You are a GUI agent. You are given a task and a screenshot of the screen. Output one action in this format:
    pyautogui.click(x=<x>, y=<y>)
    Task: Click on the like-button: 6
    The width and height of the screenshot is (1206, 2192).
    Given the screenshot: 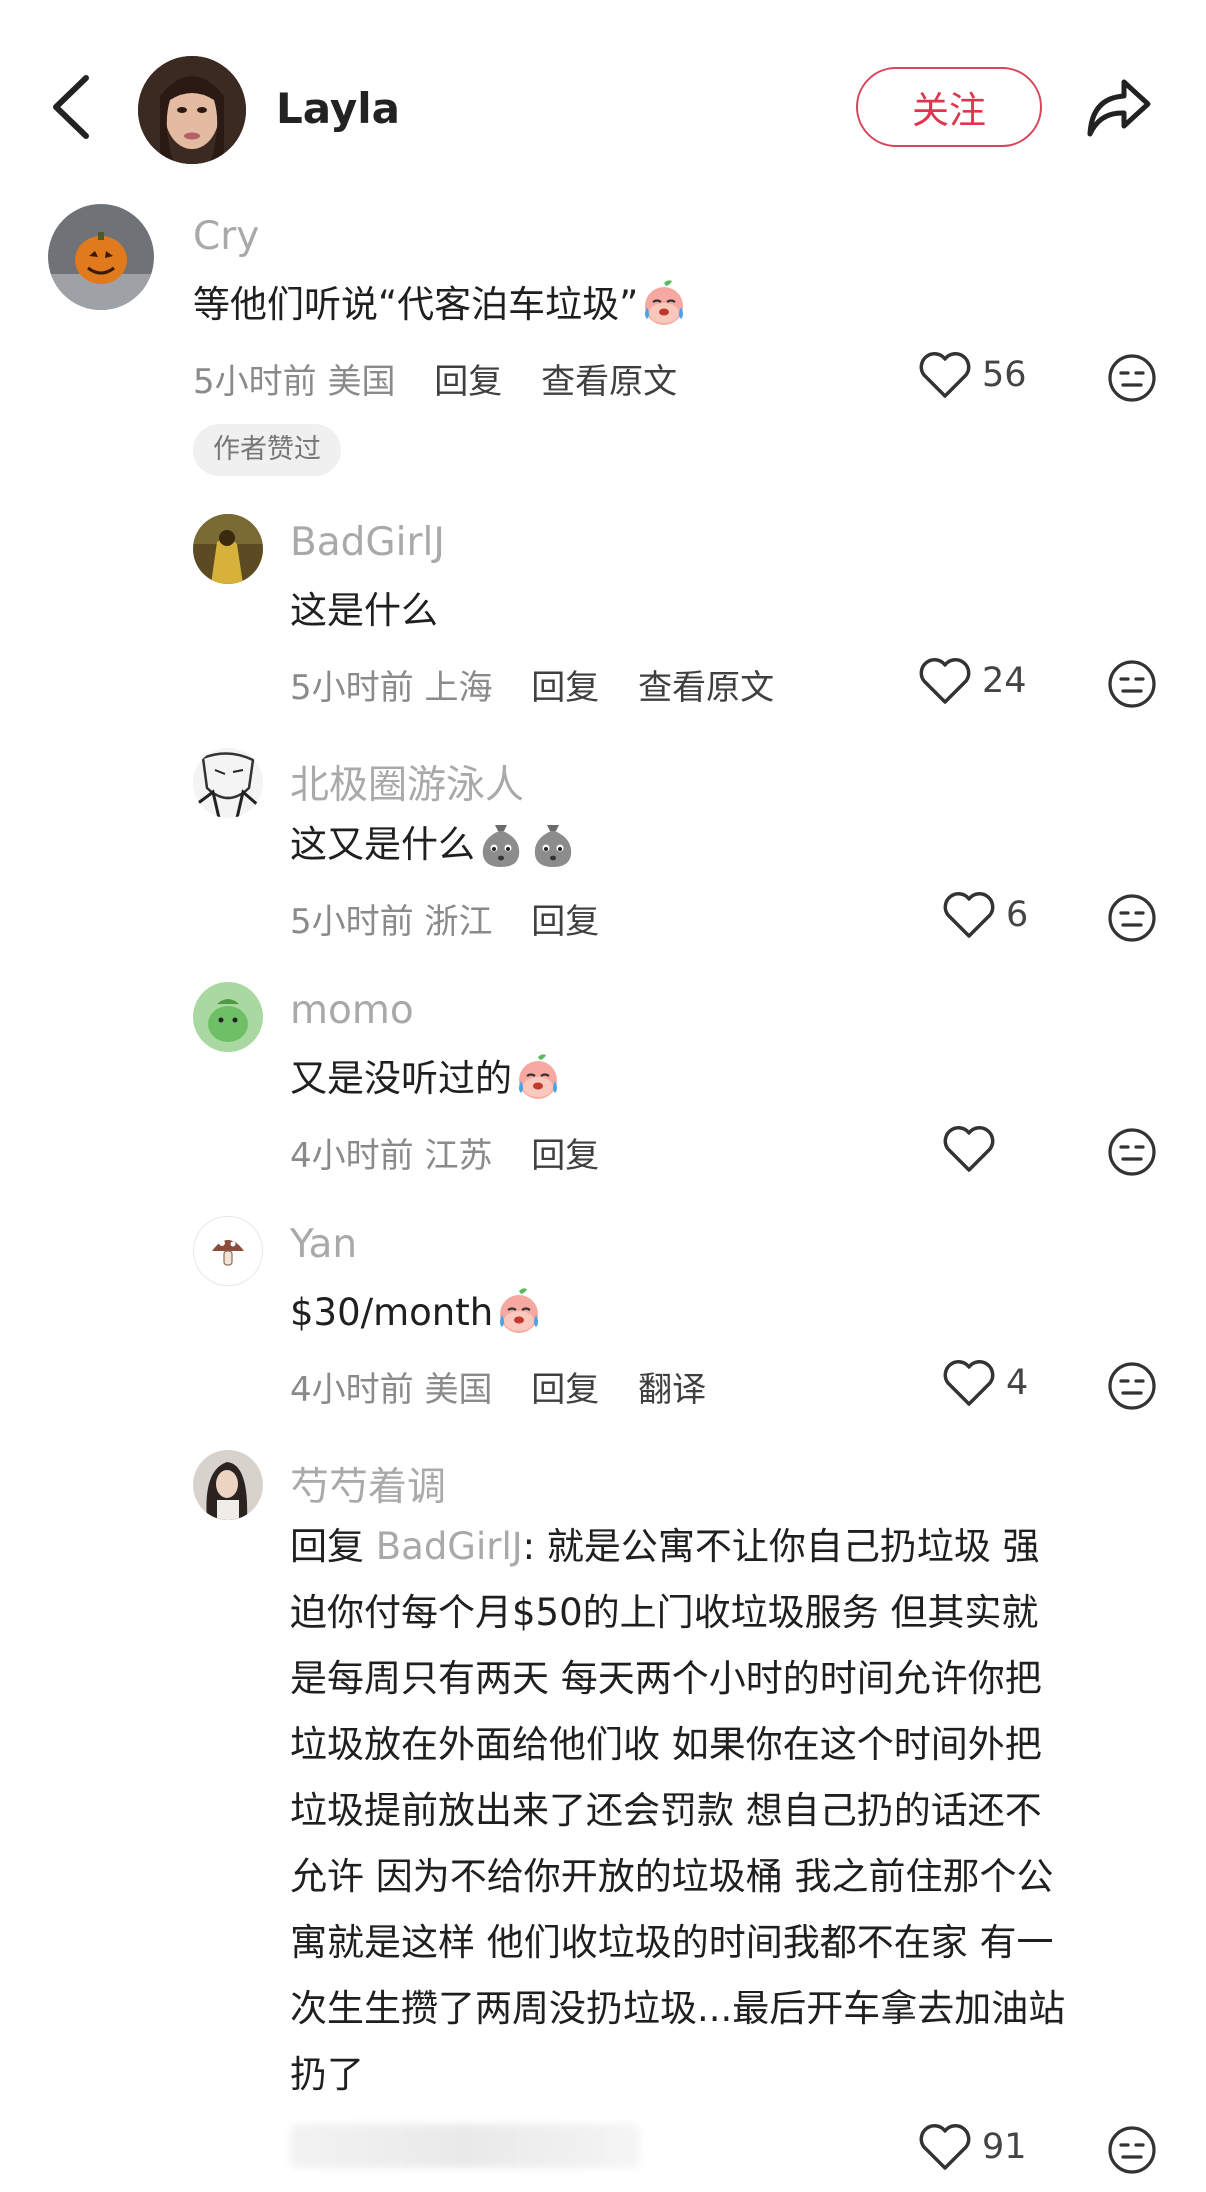 What is the action you would take?
    pyautogui.click(x=985, y=915)
    